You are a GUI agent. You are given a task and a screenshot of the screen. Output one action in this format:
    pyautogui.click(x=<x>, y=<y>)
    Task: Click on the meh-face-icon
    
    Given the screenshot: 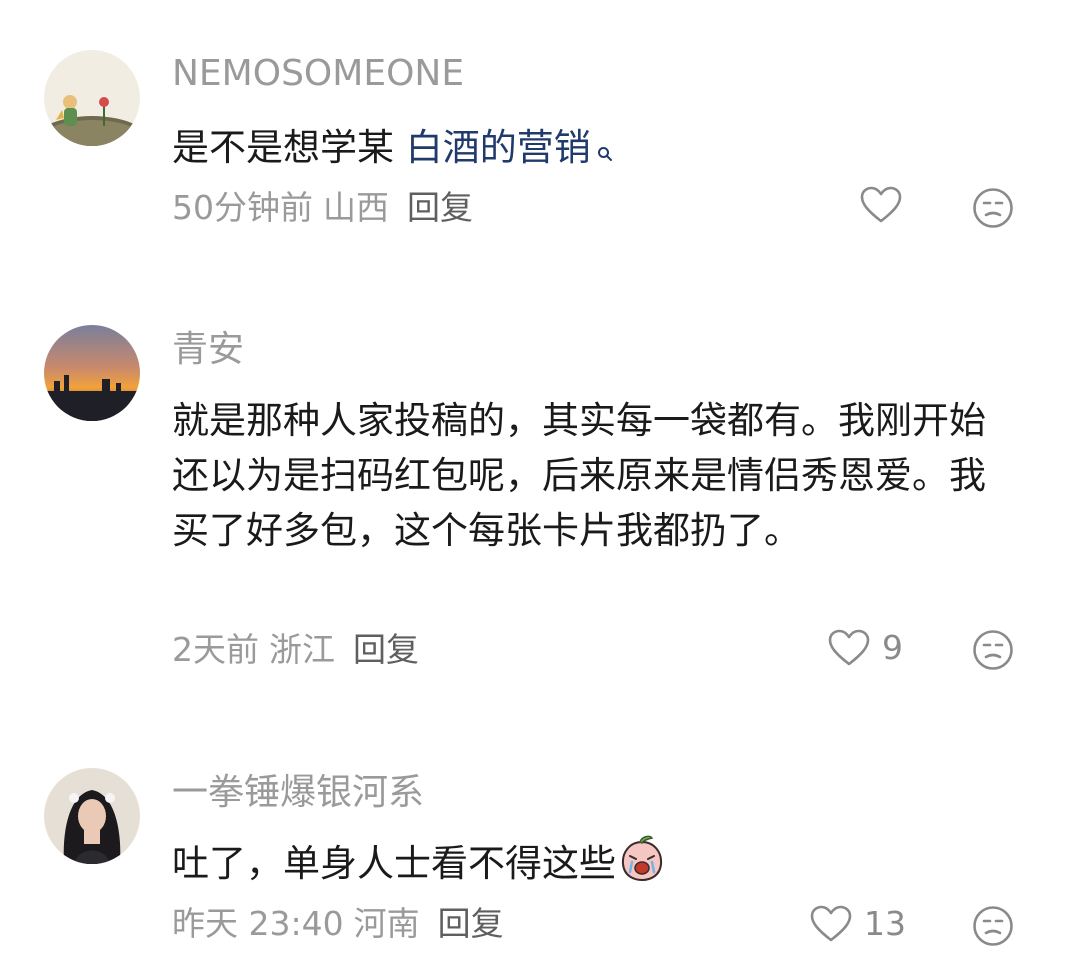 What is the action you would take?
    pyautogui.click(x=993, y=926)
    